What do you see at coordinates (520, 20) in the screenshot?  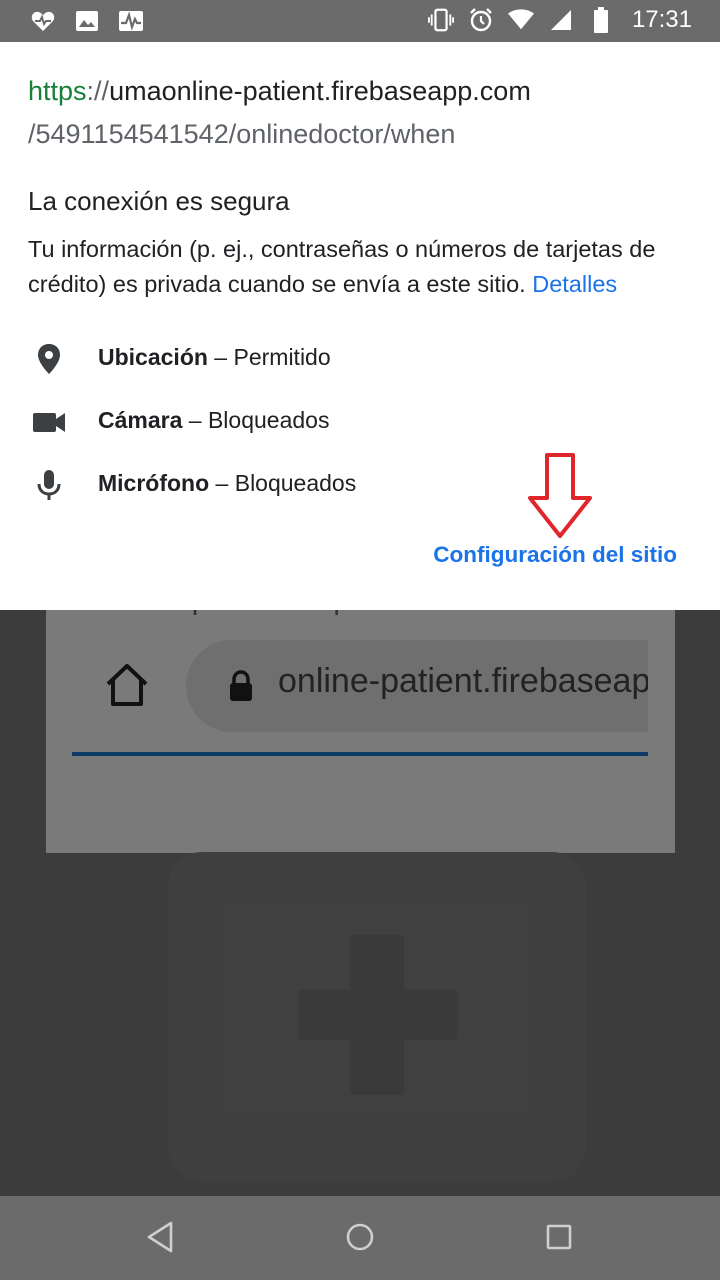 I see `wifi-icon` at bounding box center [520, 20].